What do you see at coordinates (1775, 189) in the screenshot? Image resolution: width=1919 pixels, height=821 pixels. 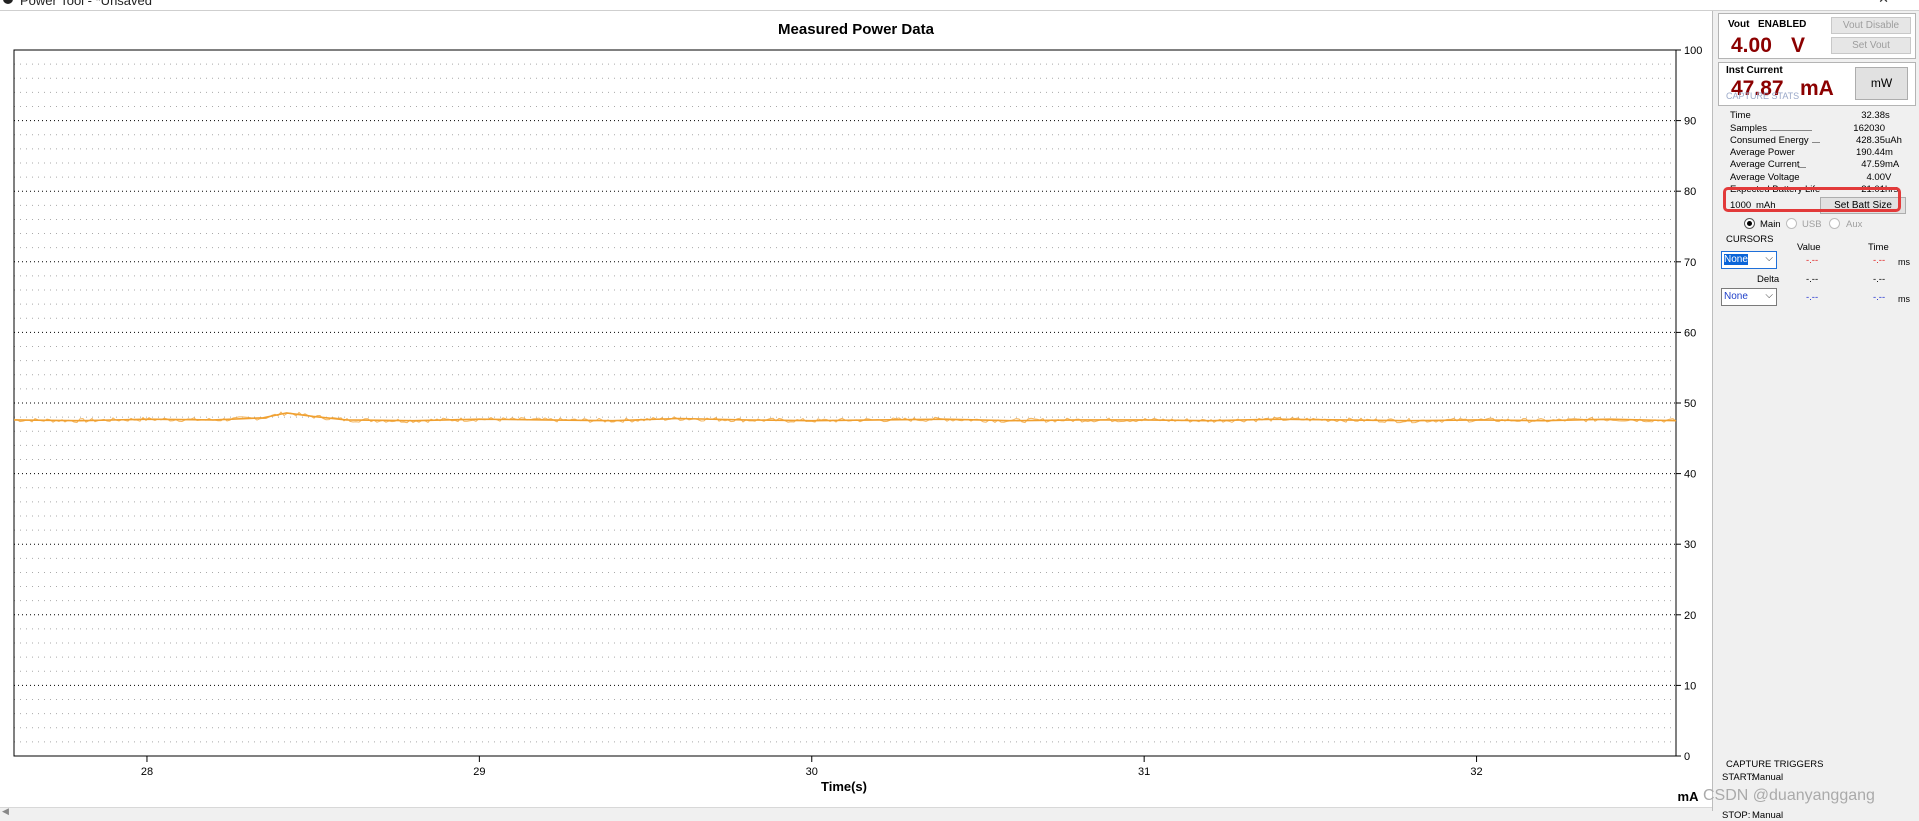 I see `stat-battery-life-label: Expected Battery Life` at bounding box center [1775, 189].